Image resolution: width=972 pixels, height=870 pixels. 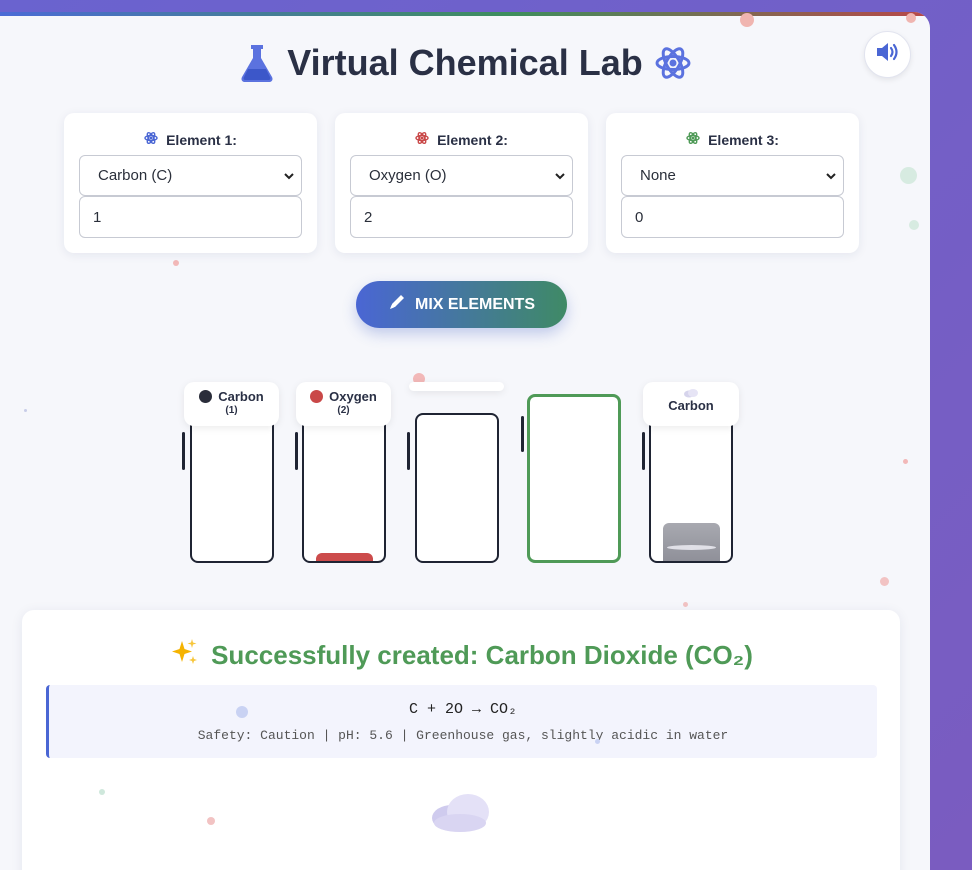 I want to click on element-3-select: None, so click(x=732, y=175).